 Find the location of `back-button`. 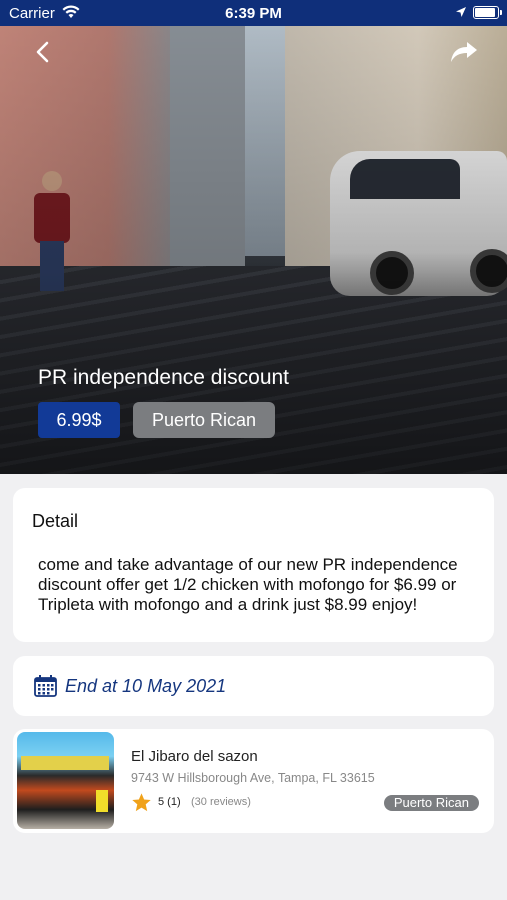

back-button is located at coordinates (47, 55).